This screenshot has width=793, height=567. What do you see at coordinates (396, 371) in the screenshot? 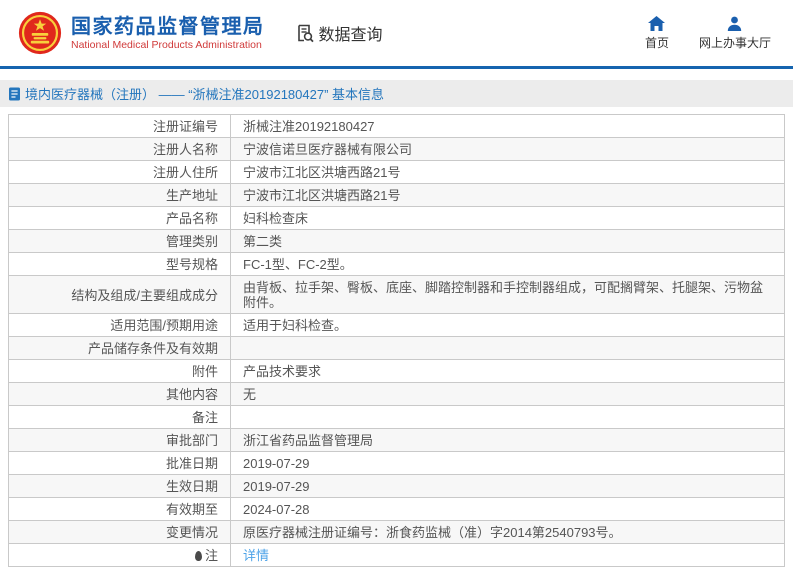
I see `table-row: 附件 产品技术要求` at bounding box center [396, 371].